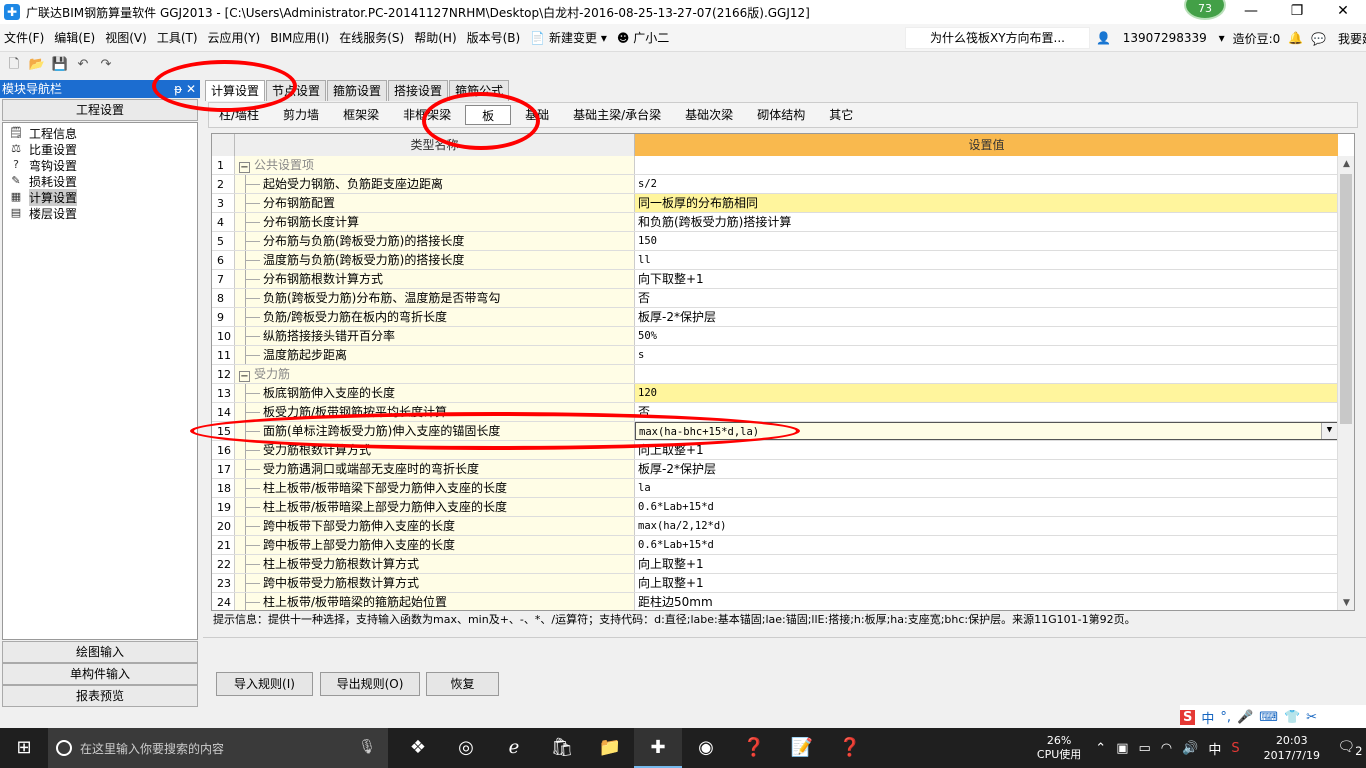  I want to click on tree-item-density: ⚖ 比重设置, so click(100, 149).